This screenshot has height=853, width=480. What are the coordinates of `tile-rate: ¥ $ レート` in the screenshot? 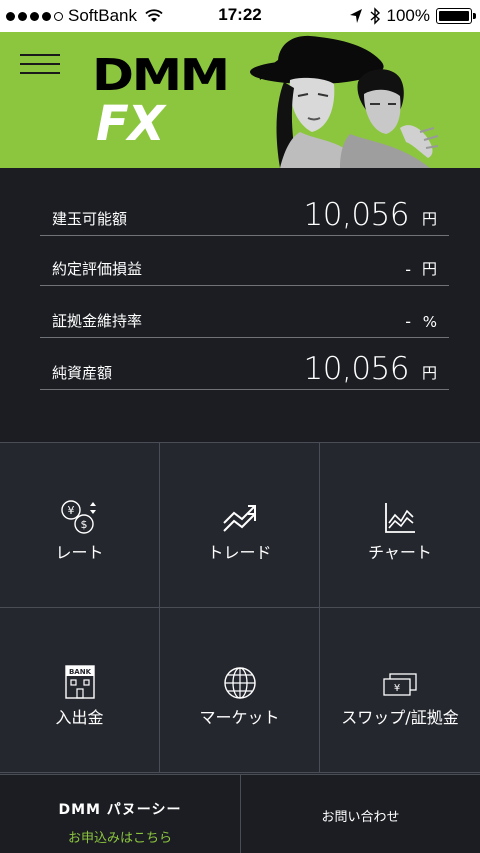 It's located at (80, 525).